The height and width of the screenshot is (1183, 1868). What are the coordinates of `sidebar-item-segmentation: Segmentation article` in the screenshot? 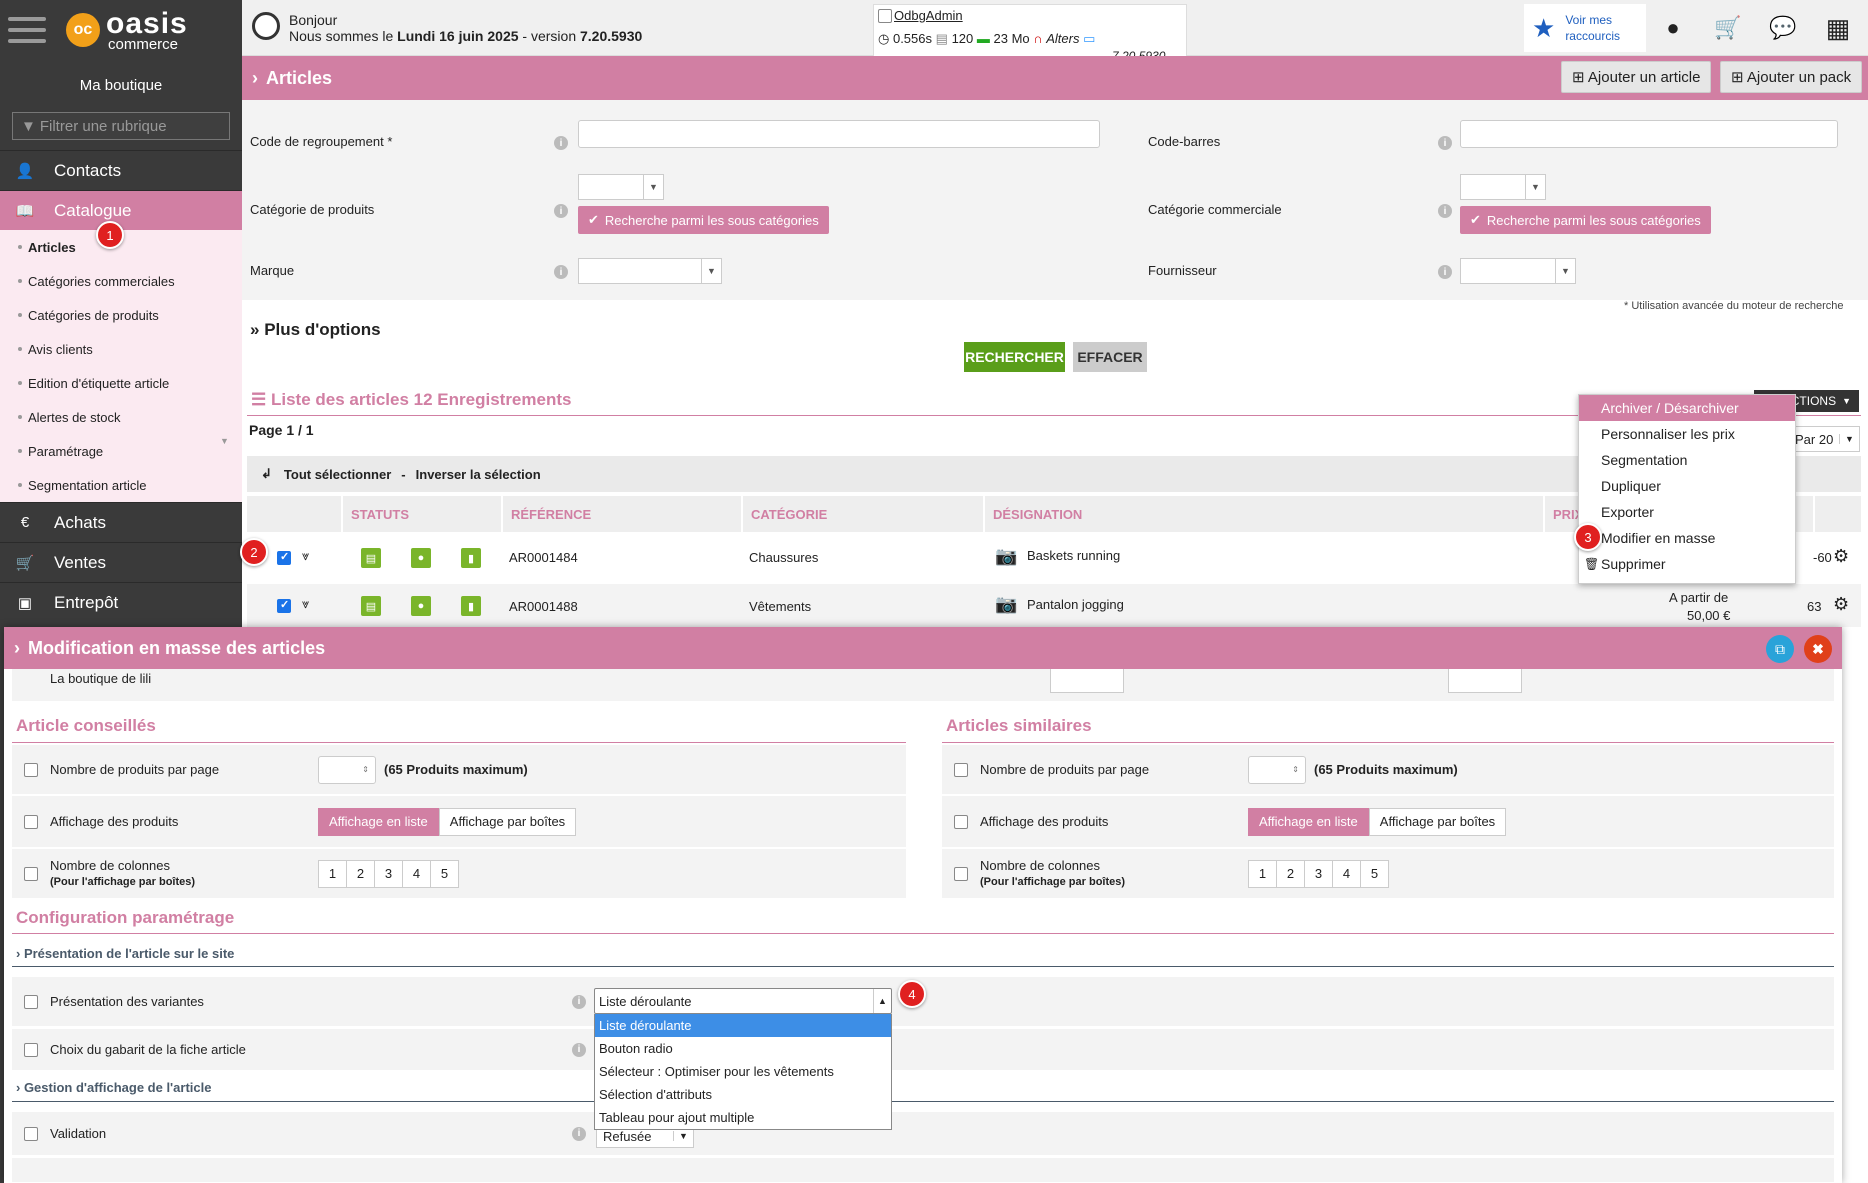 It's located at (121, 485).